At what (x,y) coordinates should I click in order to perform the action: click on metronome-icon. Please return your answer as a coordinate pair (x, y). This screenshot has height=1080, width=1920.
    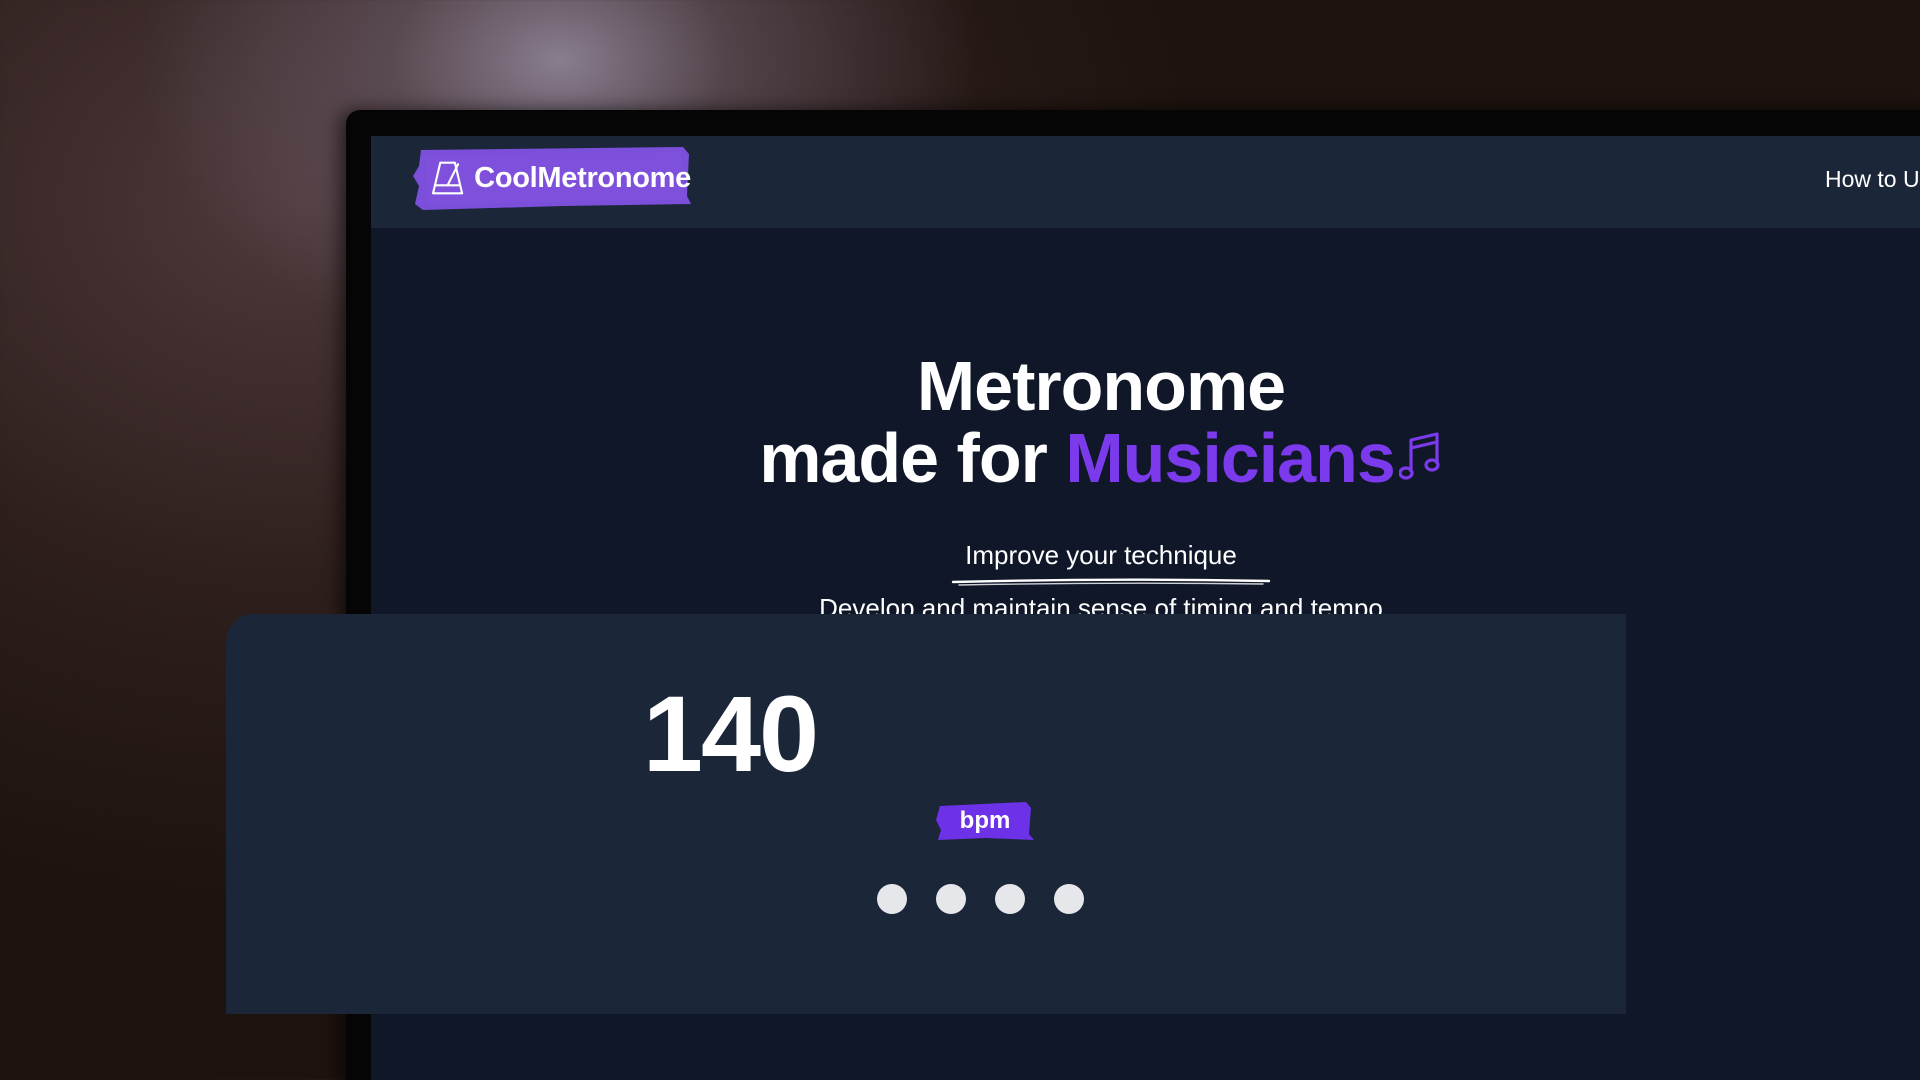
    Looking at the image, I should click on (447, 178).